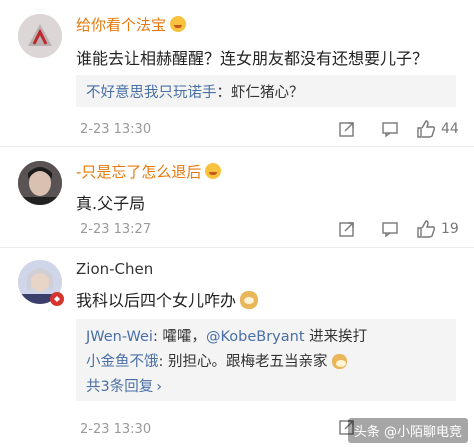  I want to click on watermark: 头条 @小陌聊电竞, so click(407, 430).